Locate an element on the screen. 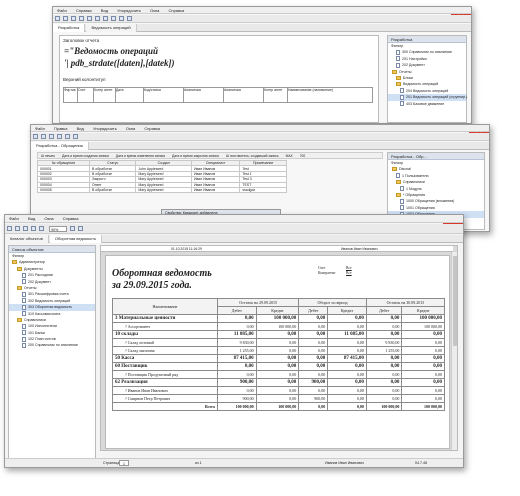 This screenshot has width=520, height=496. report-header-user: Иванов Иван Иванович is located at coordinates (359, 249).